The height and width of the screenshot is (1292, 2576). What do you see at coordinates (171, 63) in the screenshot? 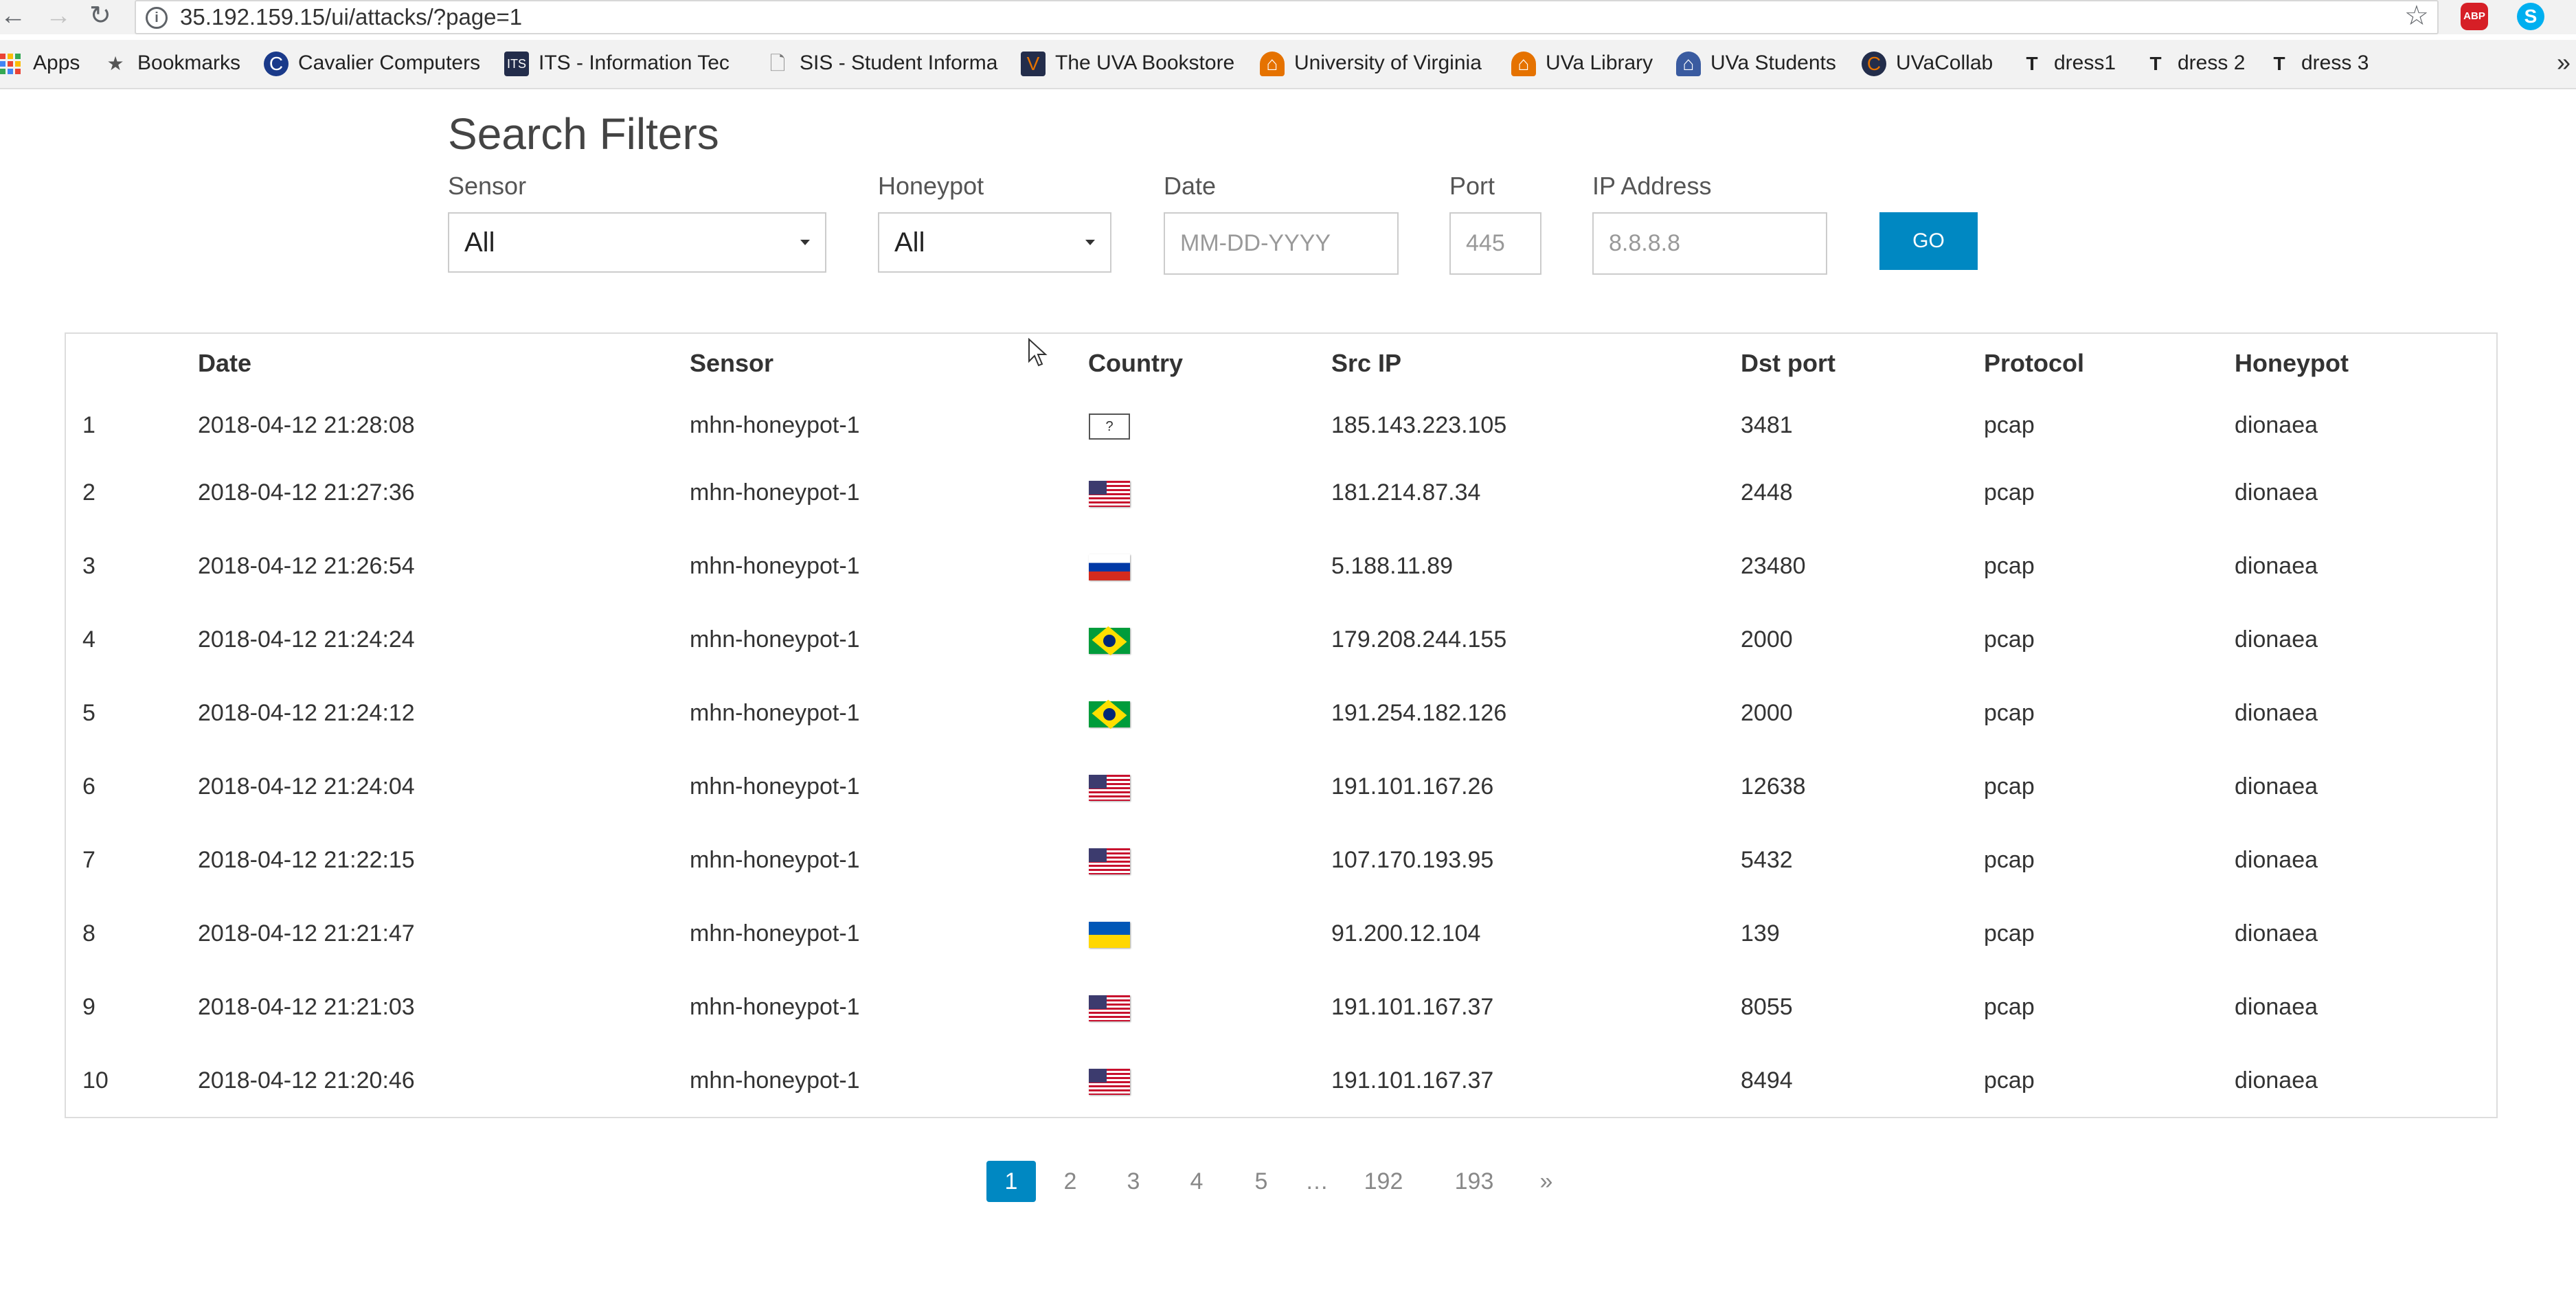
I see `bookmark-bookmarks: ★ Bookmarks` at bounding box center [171, 63].